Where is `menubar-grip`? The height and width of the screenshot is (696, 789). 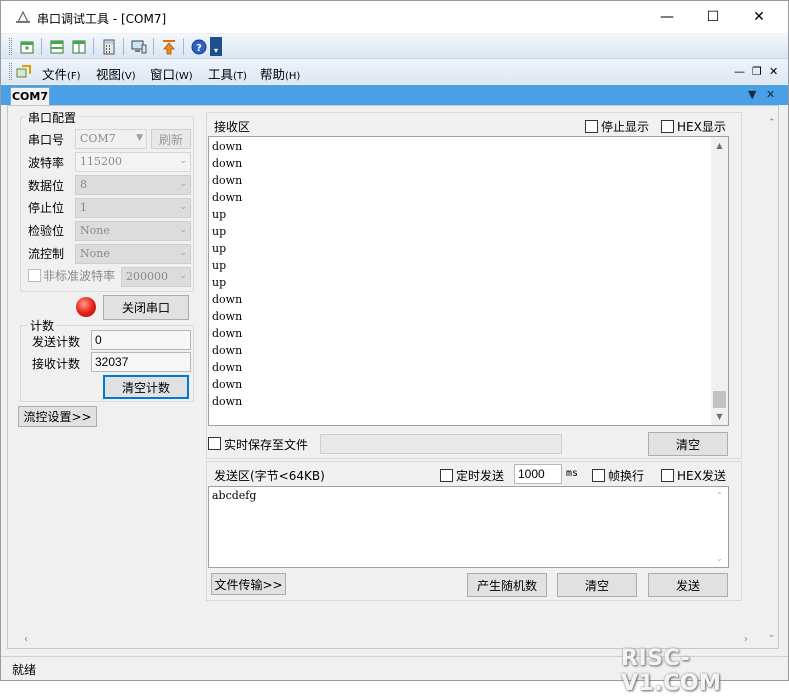 menubar-grip is located at coordinates (10, 71).